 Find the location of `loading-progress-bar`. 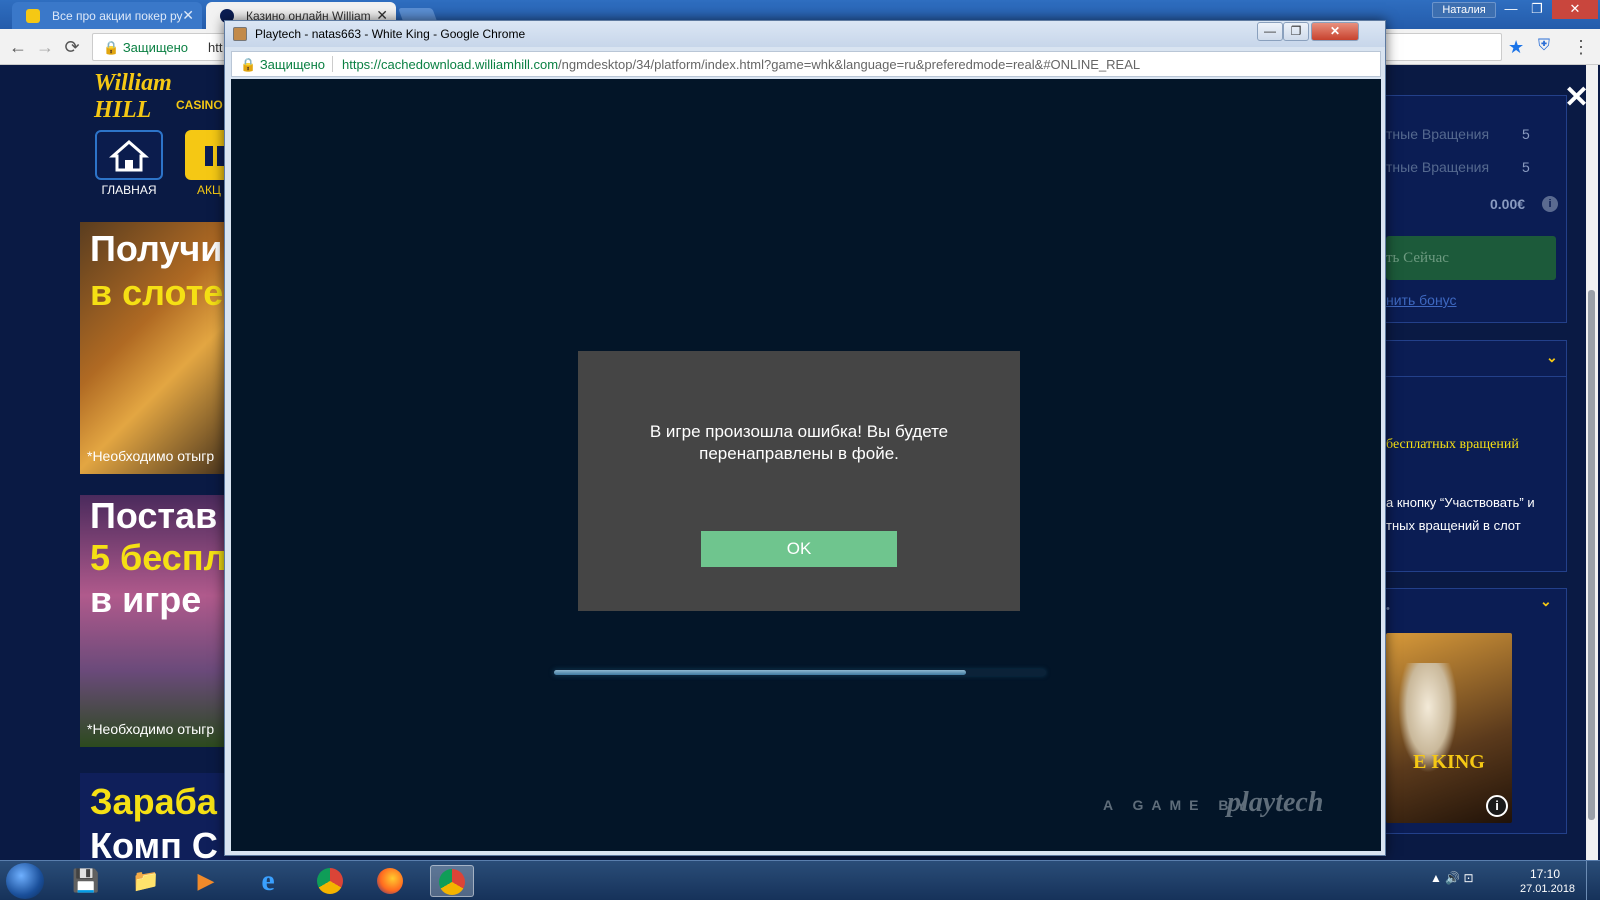

loading-progress-bar is located at coordinates (799, 672).